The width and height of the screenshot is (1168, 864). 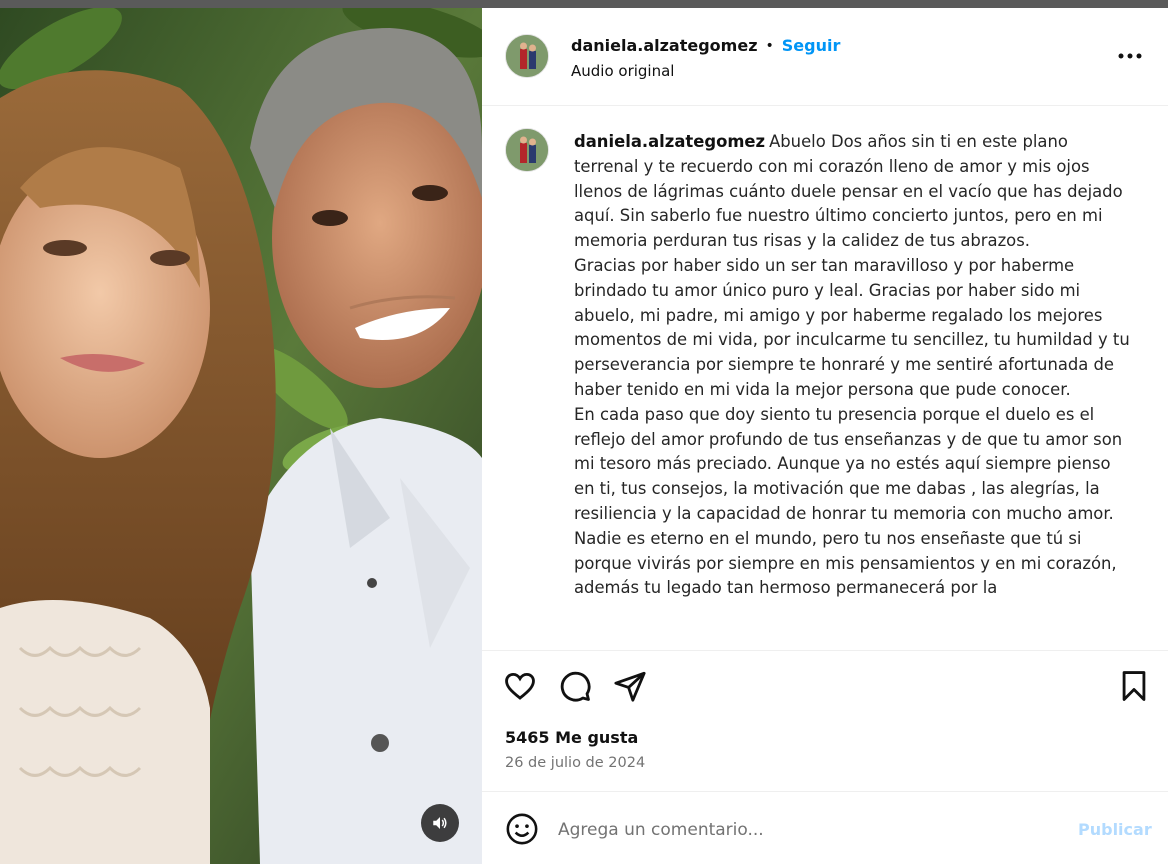 I want to click on more-options-icon, so click(x=1130, y=56).